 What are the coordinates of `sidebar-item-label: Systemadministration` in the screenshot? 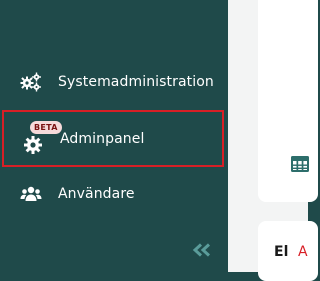 It's located at (136, 82).